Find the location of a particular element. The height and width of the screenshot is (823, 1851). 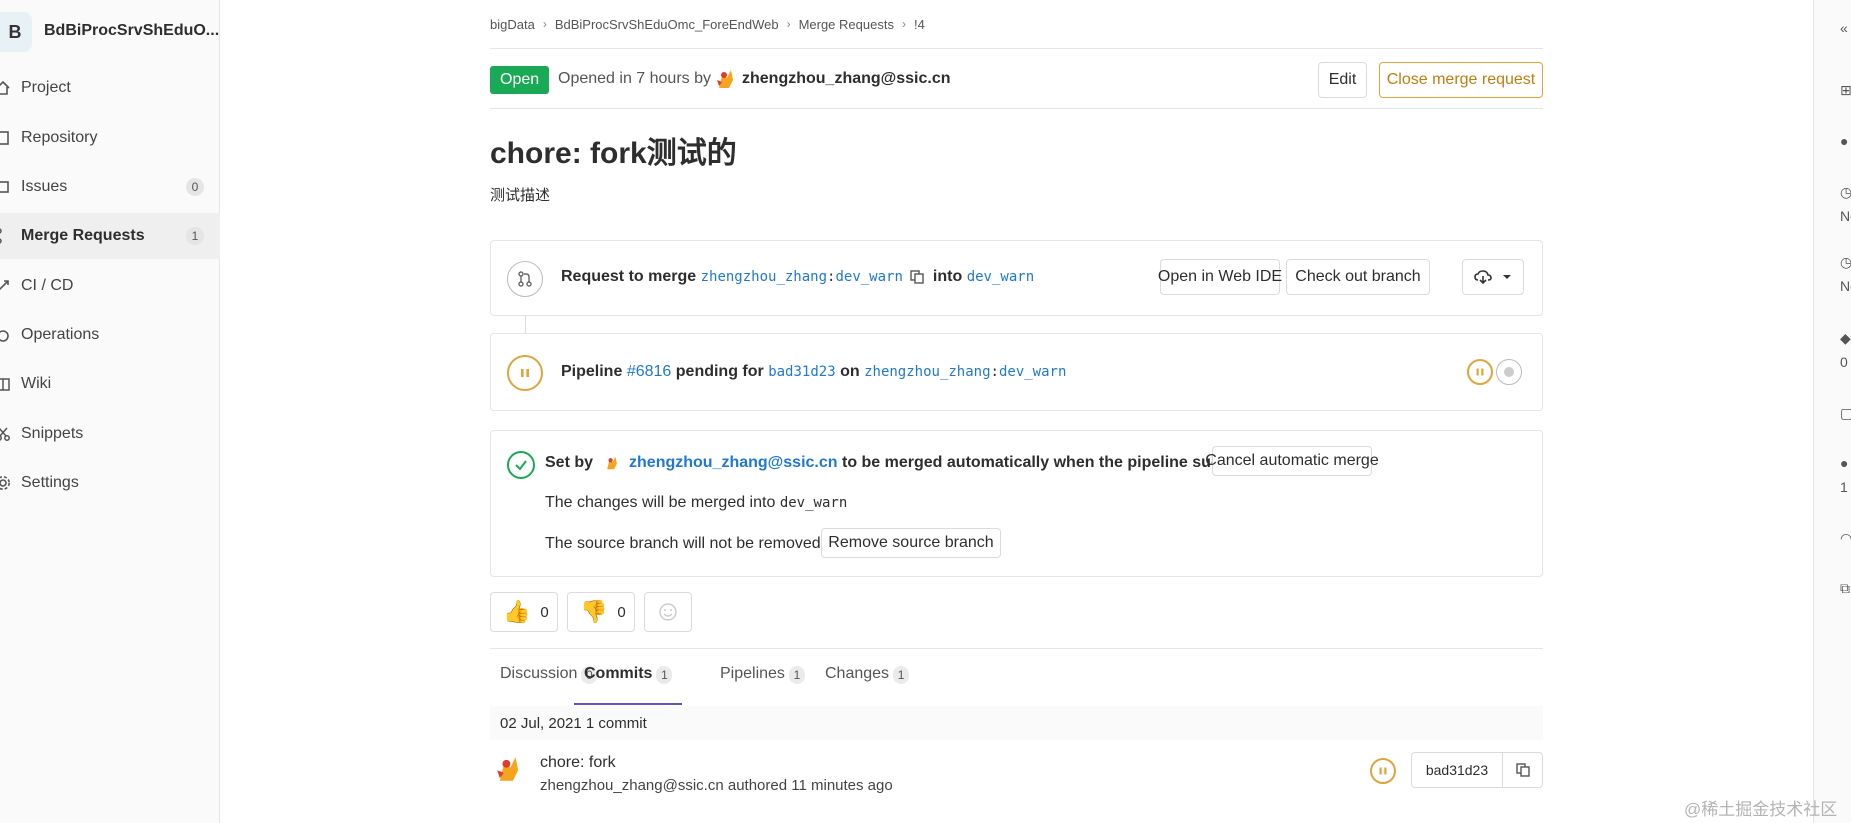

time-tracking-icon: ◷ is located at coordinates (1845, 262).